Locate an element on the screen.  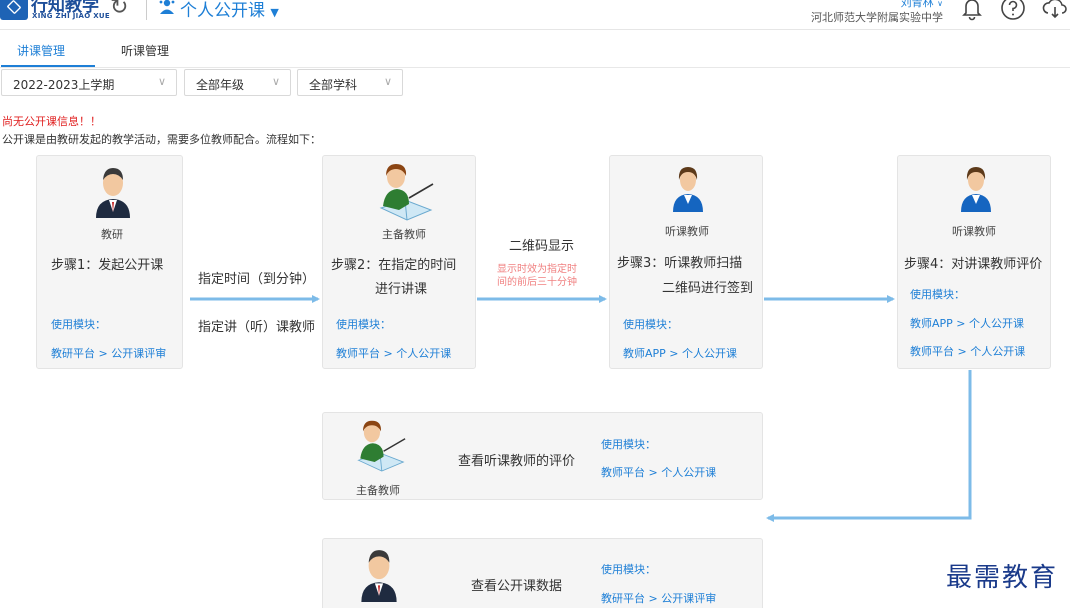
step1-role: 教研 is located at coordinates (112, 234).